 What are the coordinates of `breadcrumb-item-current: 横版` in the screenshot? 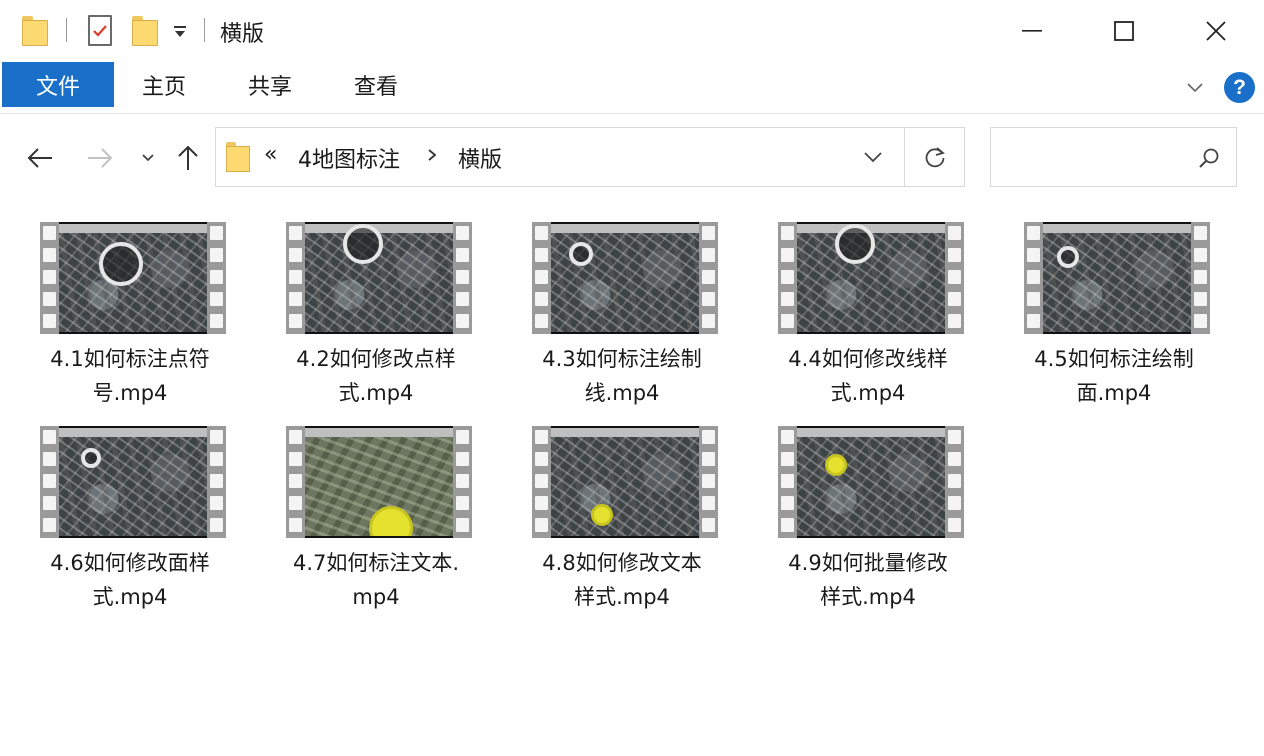 It's located at (480, 158).